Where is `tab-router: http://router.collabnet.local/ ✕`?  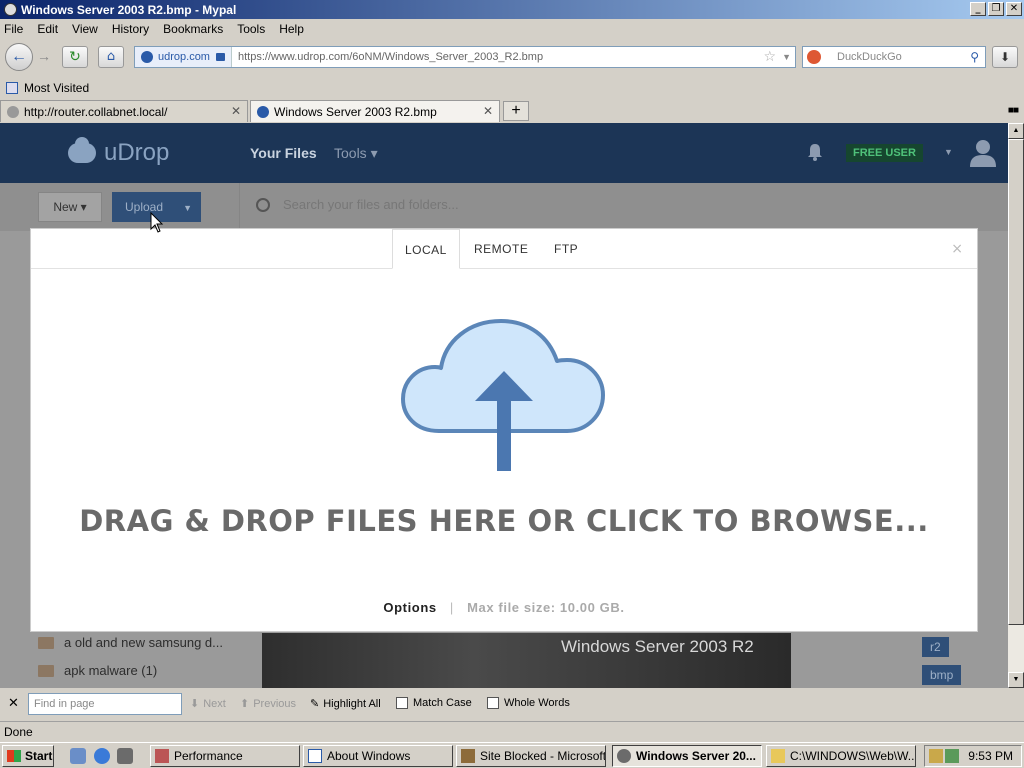 tab-router: http://router.collabnet.local/ ✕ is located at coordinates (124, 111).